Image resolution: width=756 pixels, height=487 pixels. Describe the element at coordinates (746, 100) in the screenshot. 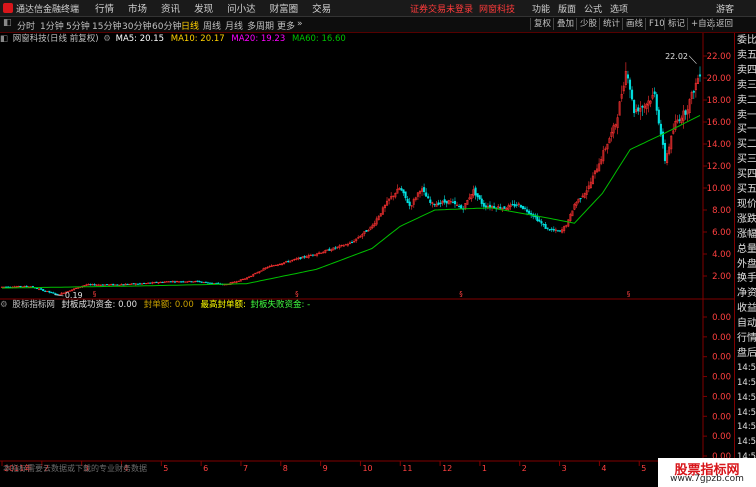

I see `quote-panel-item: 卖二` at that location.